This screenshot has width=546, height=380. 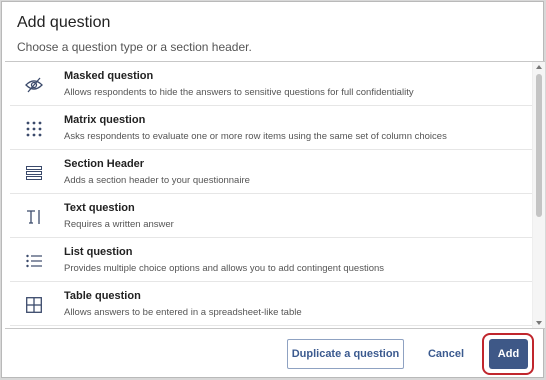 I want to click on item-name: Masked question, so click(x=109, y=76).